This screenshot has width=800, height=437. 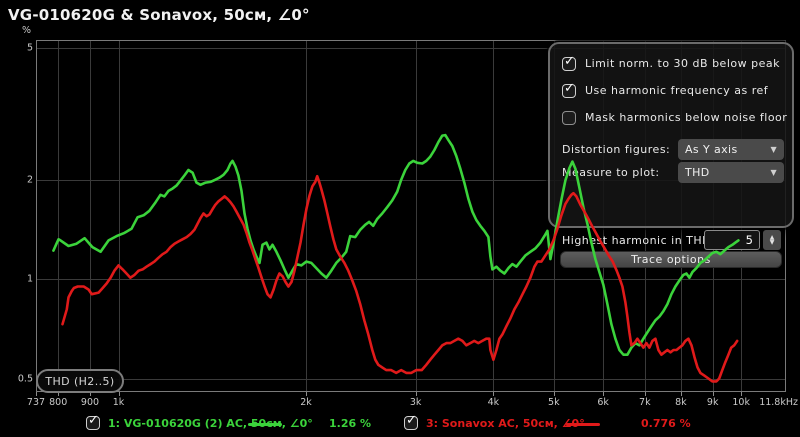 I want to click on dropdown-value: THD, so click(x=697, y=172).